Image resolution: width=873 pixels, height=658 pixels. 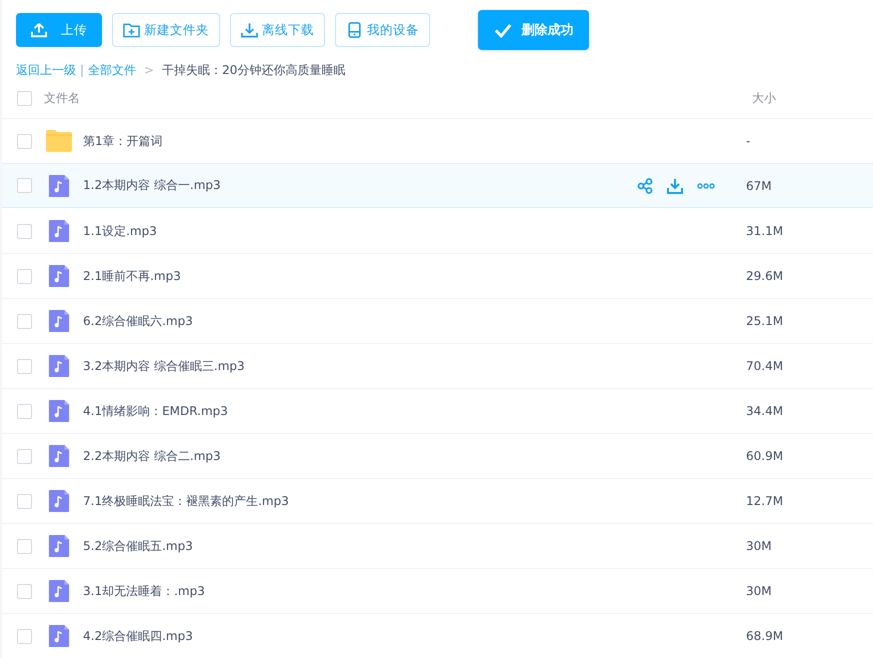 I want to click on file-size: 31.1M, so click(x=765, y=231).